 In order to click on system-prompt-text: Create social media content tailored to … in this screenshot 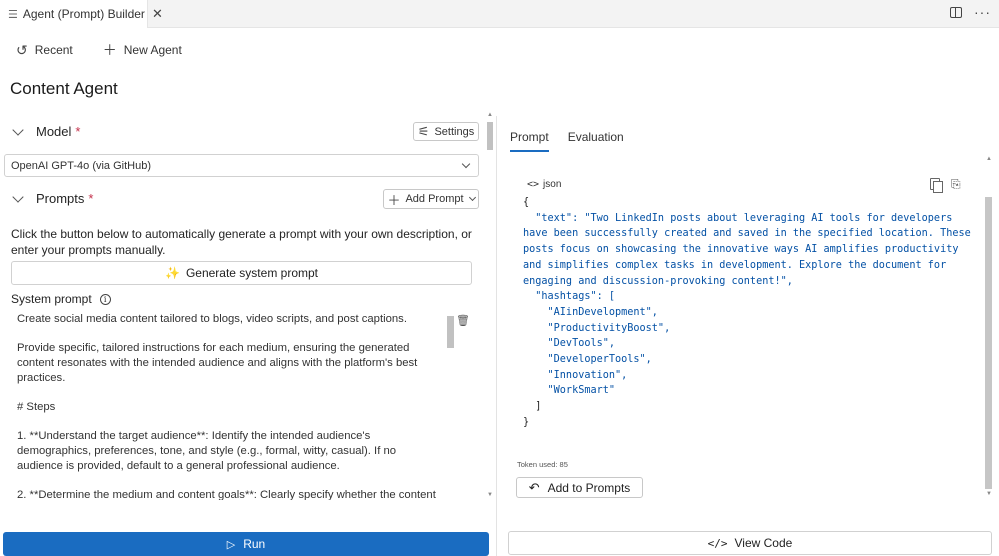, I will do `click(231, 406)`.